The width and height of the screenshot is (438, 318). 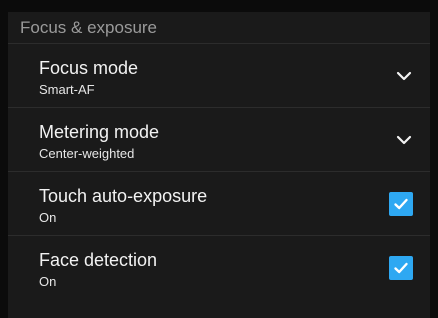 What do you see at coordinates (98, 260) in the screenshot?
I see `setting-title: Face detection` at bounding box center [98, 260].